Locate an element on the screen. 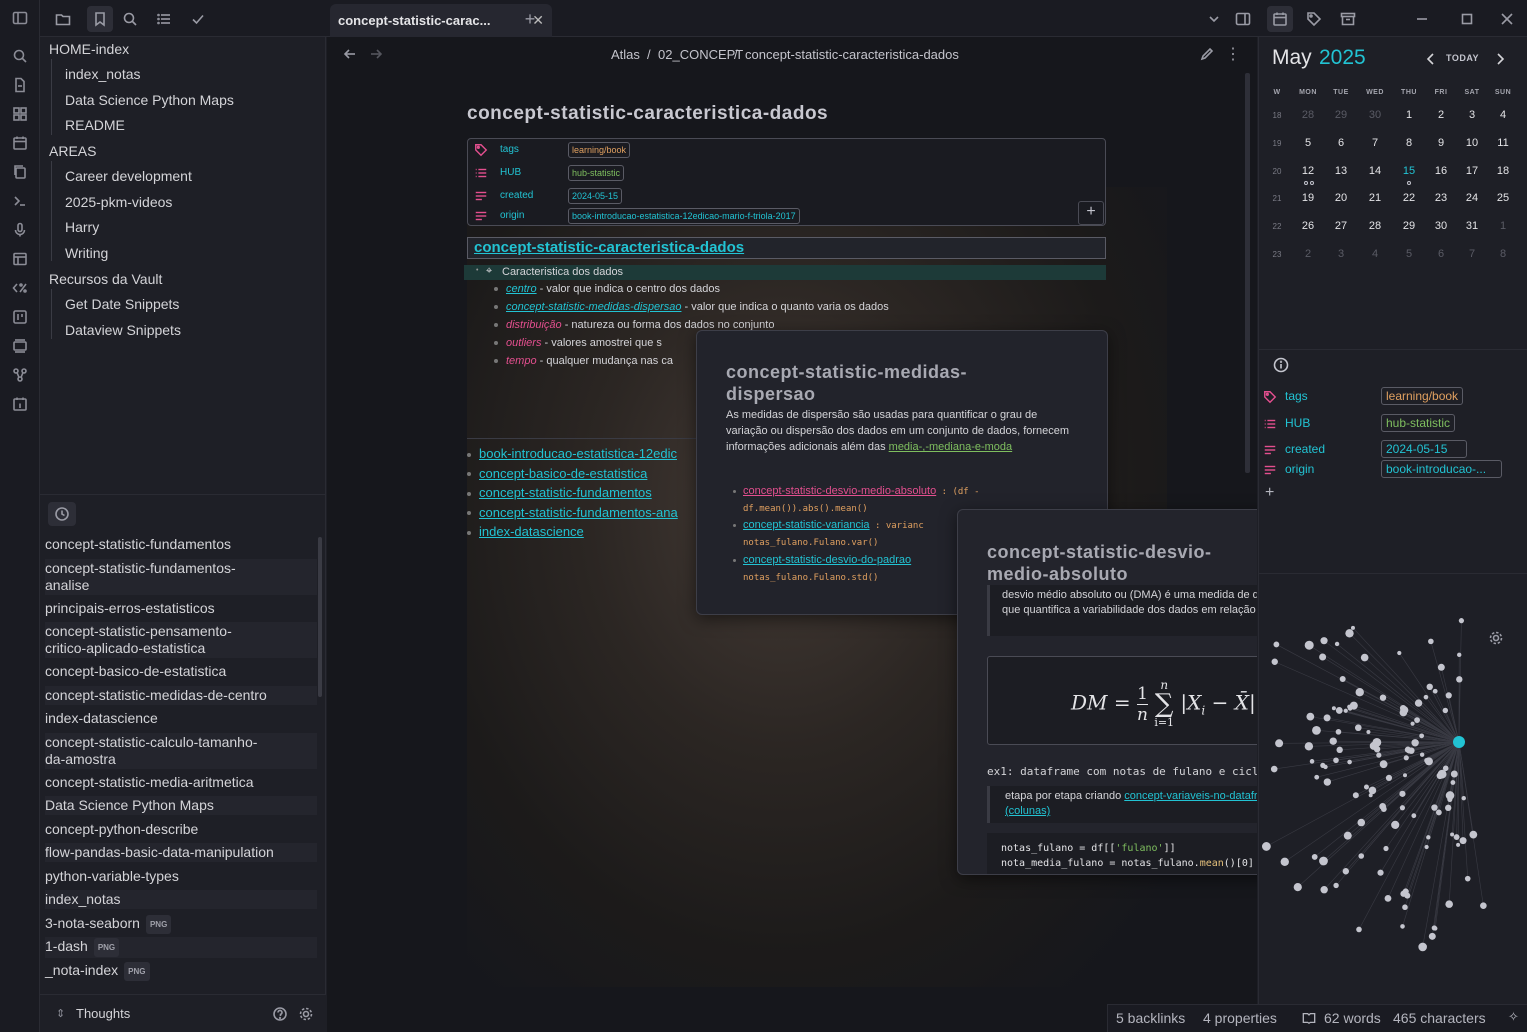 Image resolution: width=1527 pixels, height=1032 pixels. new-note-icon is located at coordinates (20, 85).